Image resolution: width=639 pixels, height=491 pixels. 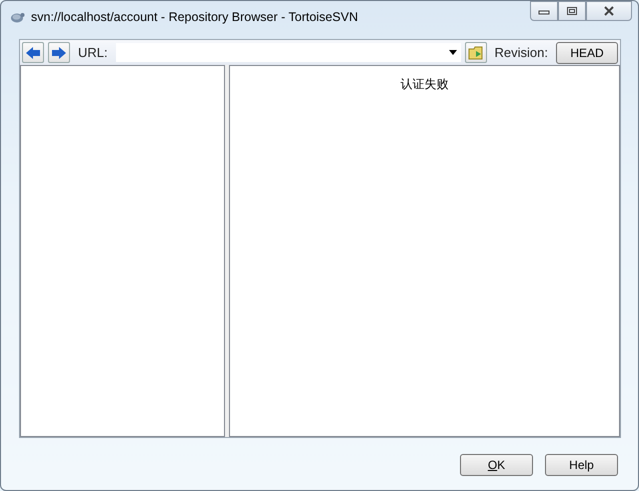 What do you see at coordinates (581, 465) in the screenshot?
I see `help-button: Help` at bounding box center [581, 465].